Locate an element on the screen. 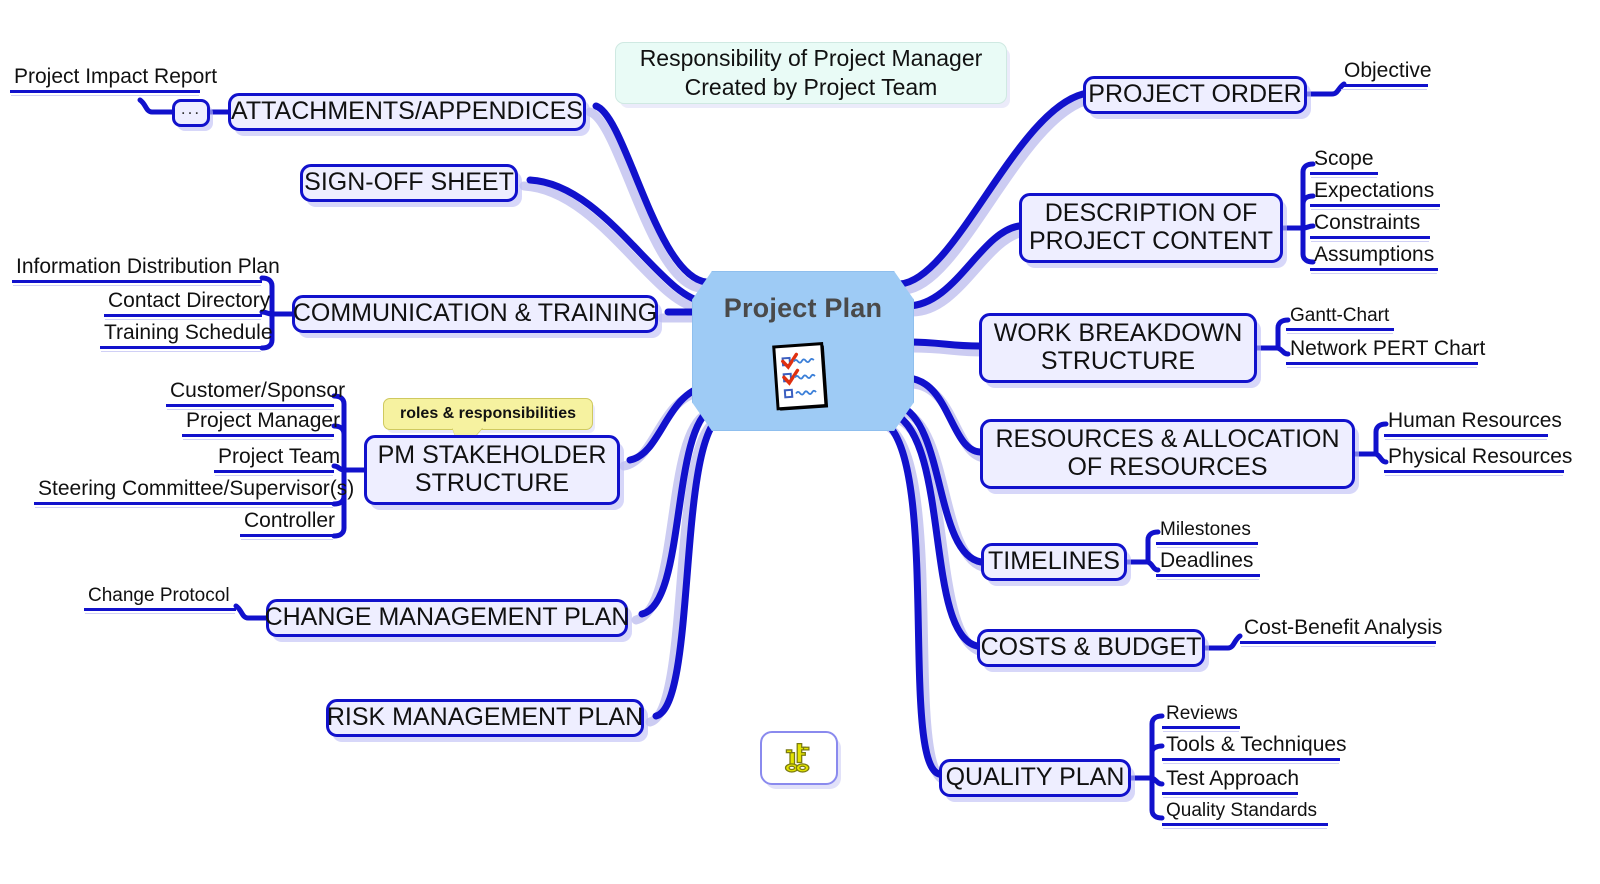 The width and height of the screenshot is (1600, 884). subtopic-scope: Scope is located at coordinates (1344, 161).